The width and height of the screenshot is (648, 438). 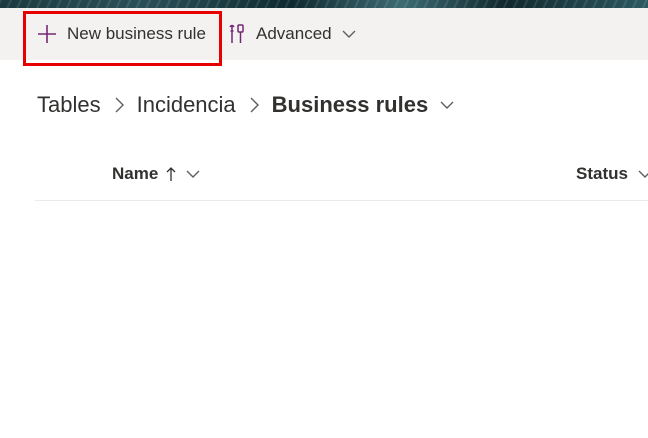 What do you see at coordinates (167, 174) in the screenshot?
I see `arrow-up-icon` at bounding box center [167, 174].